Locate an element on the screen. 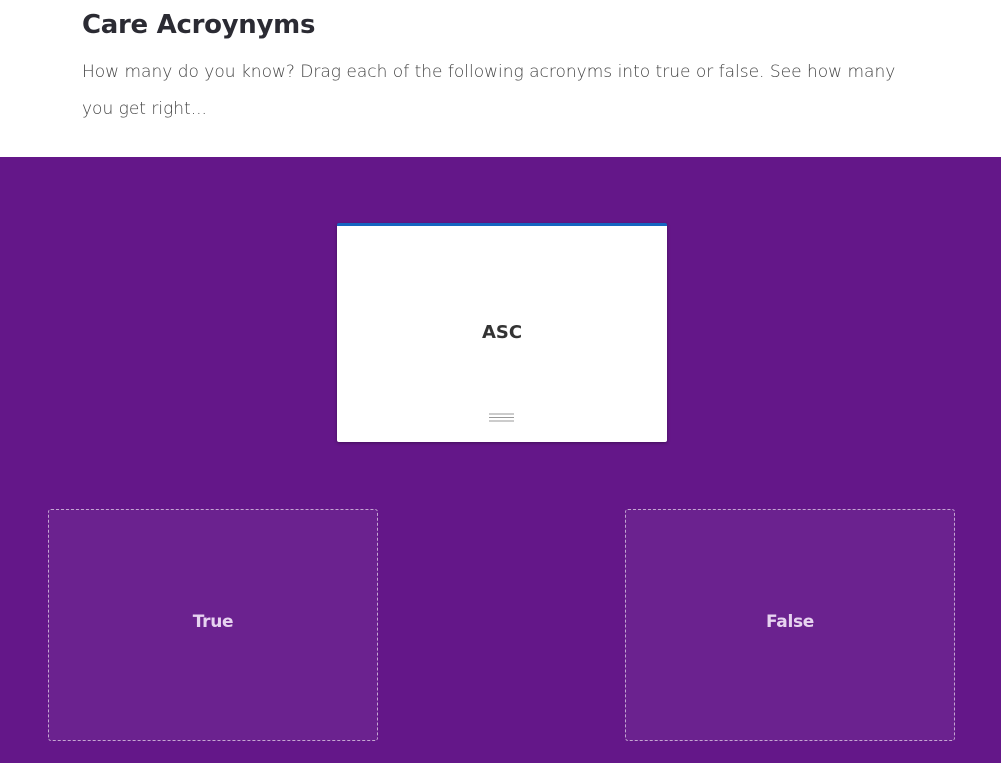 The height and width of the screenshot is (763, 1001). page-title: Care Acroynyms is located at coordinates (199, 25).